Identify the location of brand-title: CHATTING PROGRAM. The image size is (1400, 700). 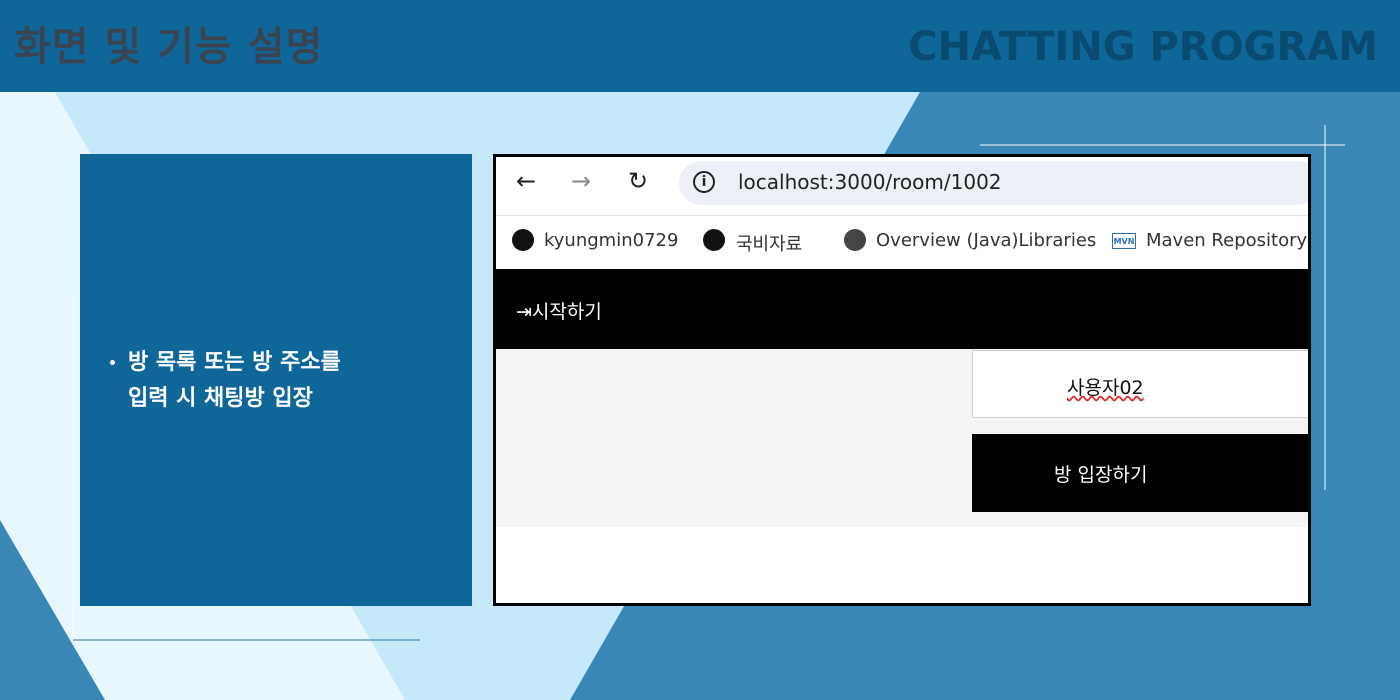
(1143, 47).